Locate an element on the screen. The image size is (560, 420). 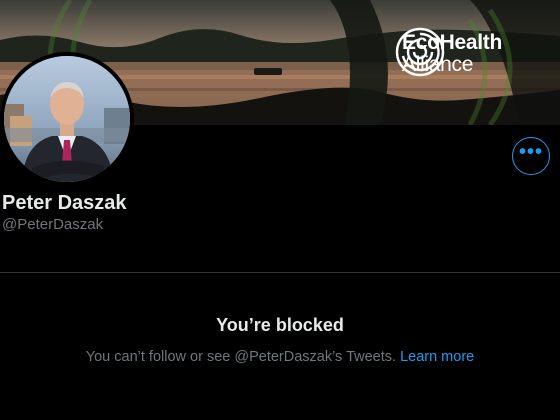
ecohealth-logo-icon is located at coordinates (420, 52).